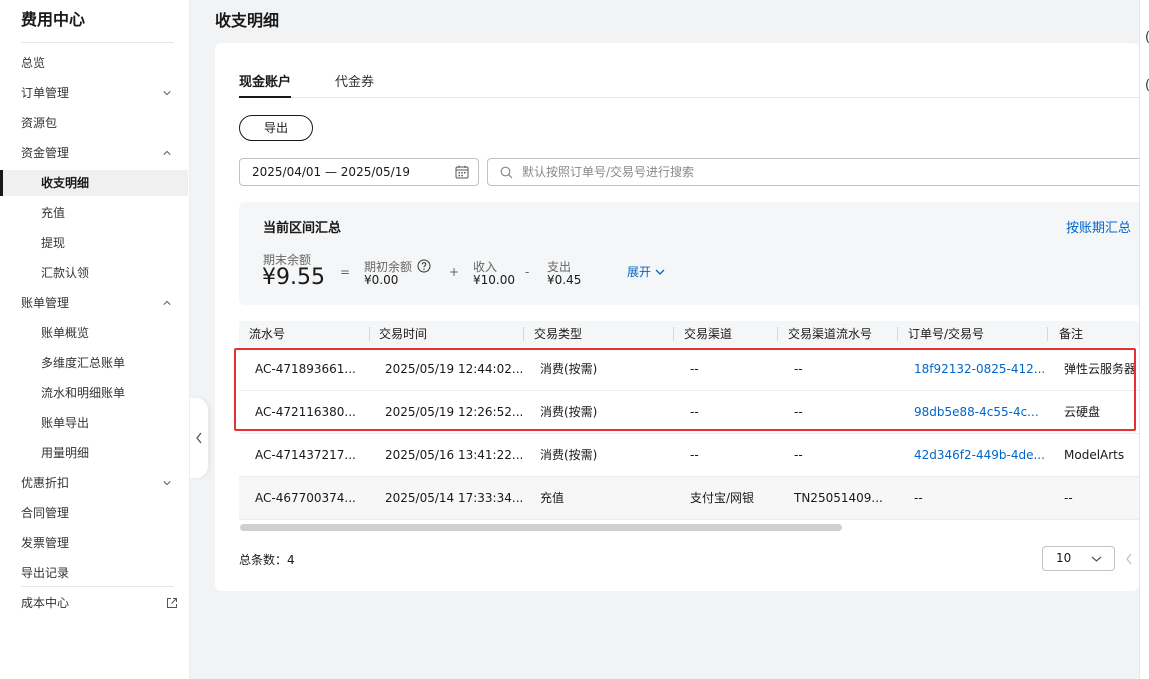  I want to click on col-serial-no: 流水号, so click(267, 334).